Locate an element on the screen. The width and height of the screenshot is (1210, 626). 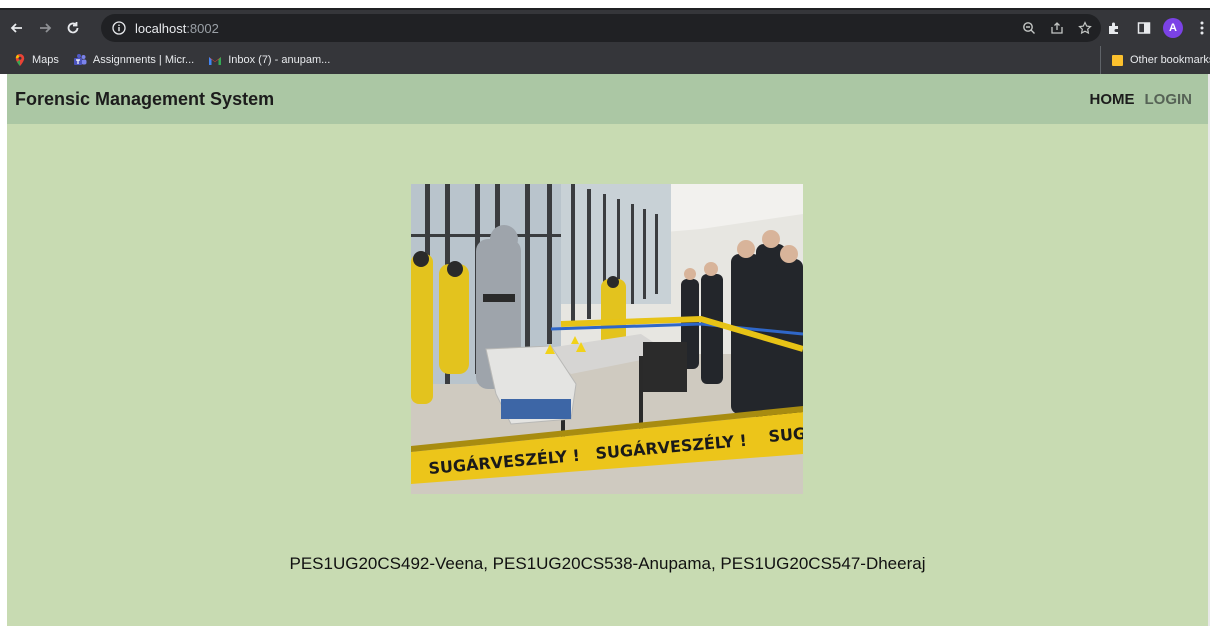
teams-icon is located at coordinates (80, 59).